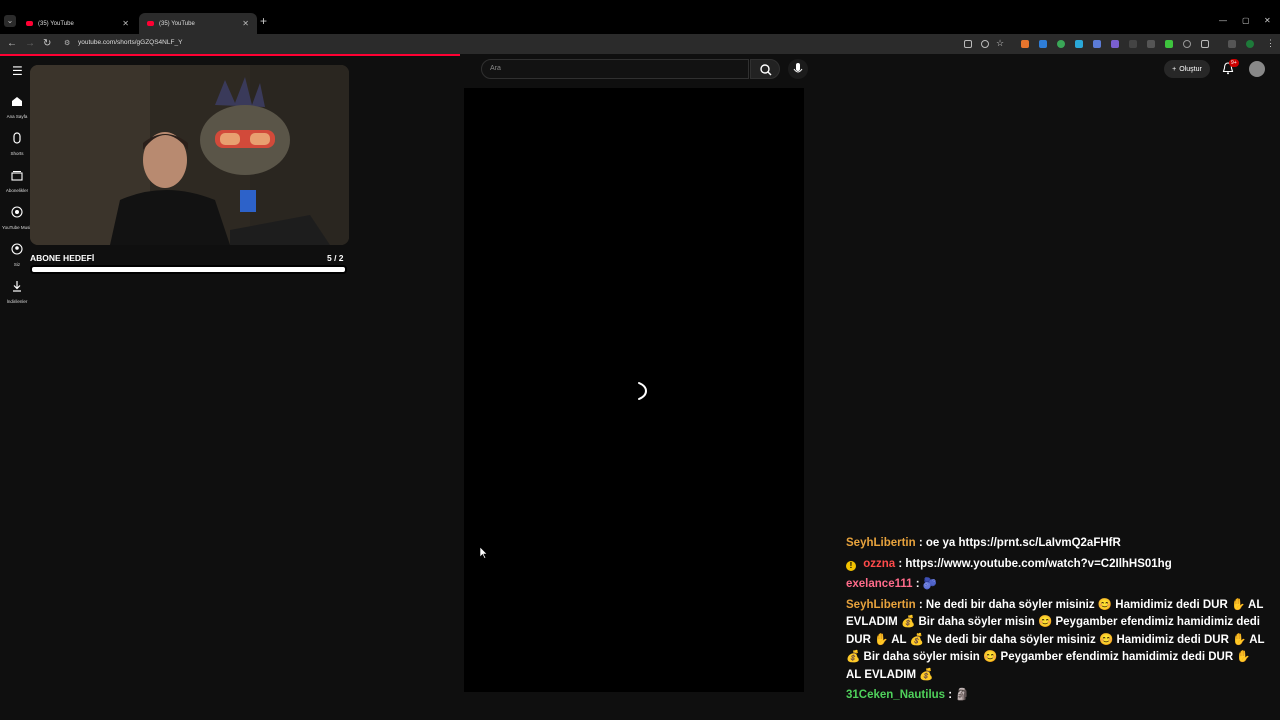 This screenshot has height=720, width=1280. What do you see at coordinates (851, 565) in the screenshot?
I see `moderator-badge-icon: !` at bounding box center [851, 565].